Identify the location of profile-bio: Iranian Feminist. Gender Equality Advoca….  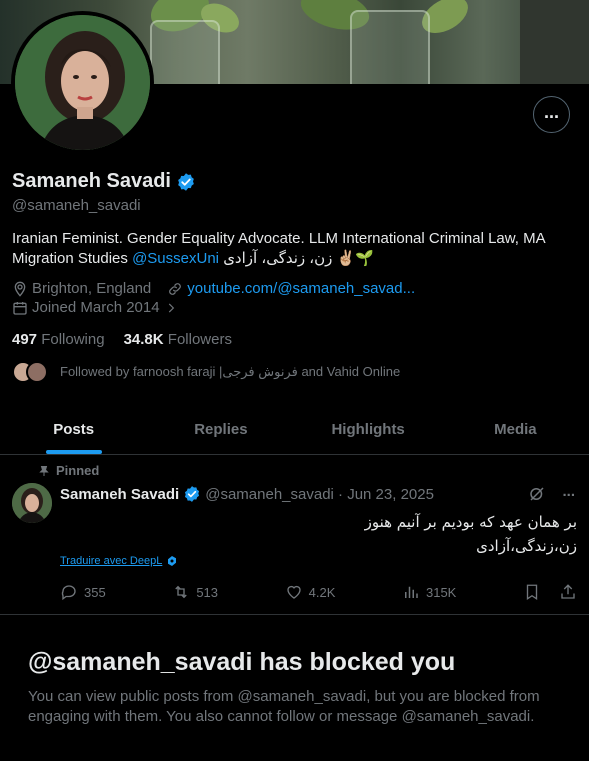
(294, 249).